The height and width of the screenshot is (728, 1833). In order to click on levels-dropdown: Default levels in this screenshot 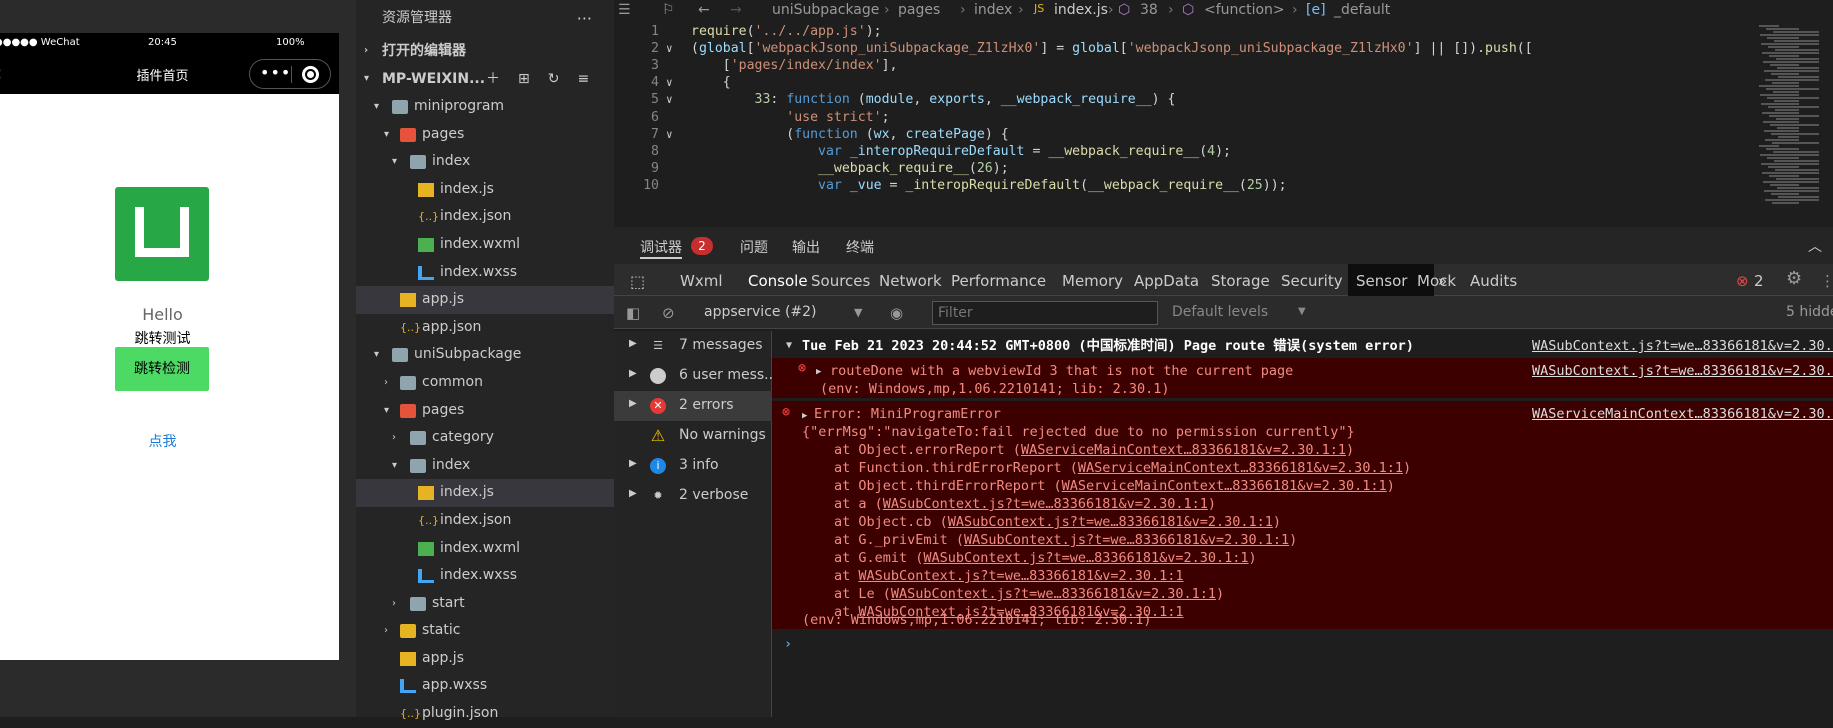, I will do `click(1220, 312)`.